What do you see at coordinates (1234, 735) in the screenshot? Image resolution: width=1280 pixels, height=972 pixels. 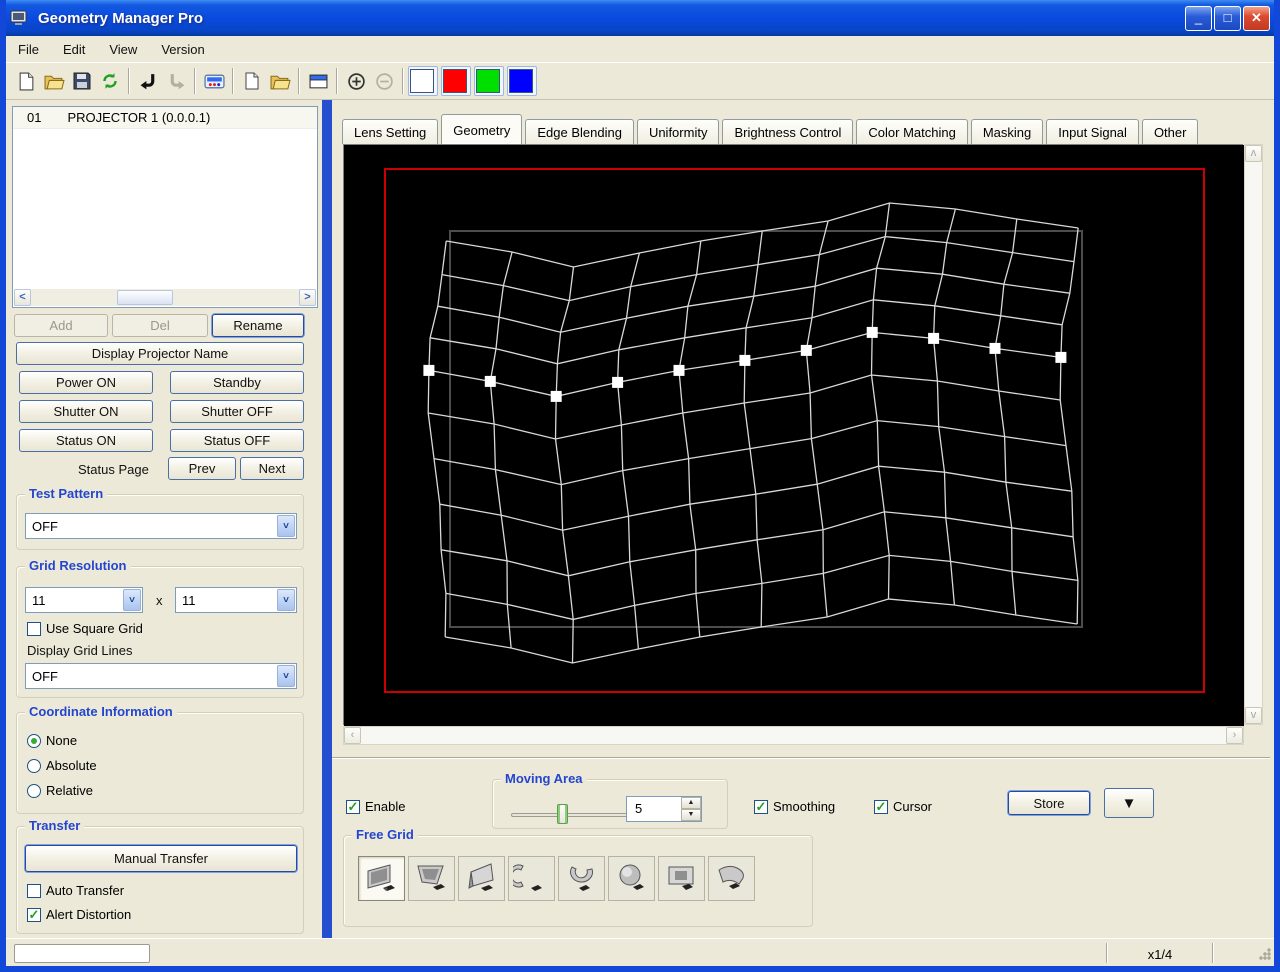 I see `scroll-right-icon: ›` at bounding box center [1234, 735].